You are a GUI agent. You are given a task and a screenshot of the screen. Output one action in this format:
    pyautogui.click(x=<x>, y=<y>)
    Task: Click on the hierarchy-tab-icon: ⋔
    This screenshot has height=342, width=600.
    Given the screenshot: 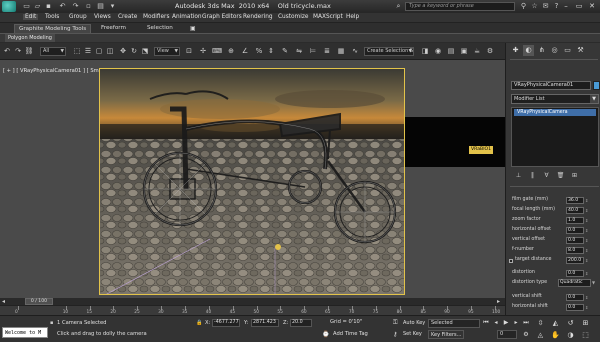 What is the action you would take?
    pyautogui.click(x=541, y=50)
    